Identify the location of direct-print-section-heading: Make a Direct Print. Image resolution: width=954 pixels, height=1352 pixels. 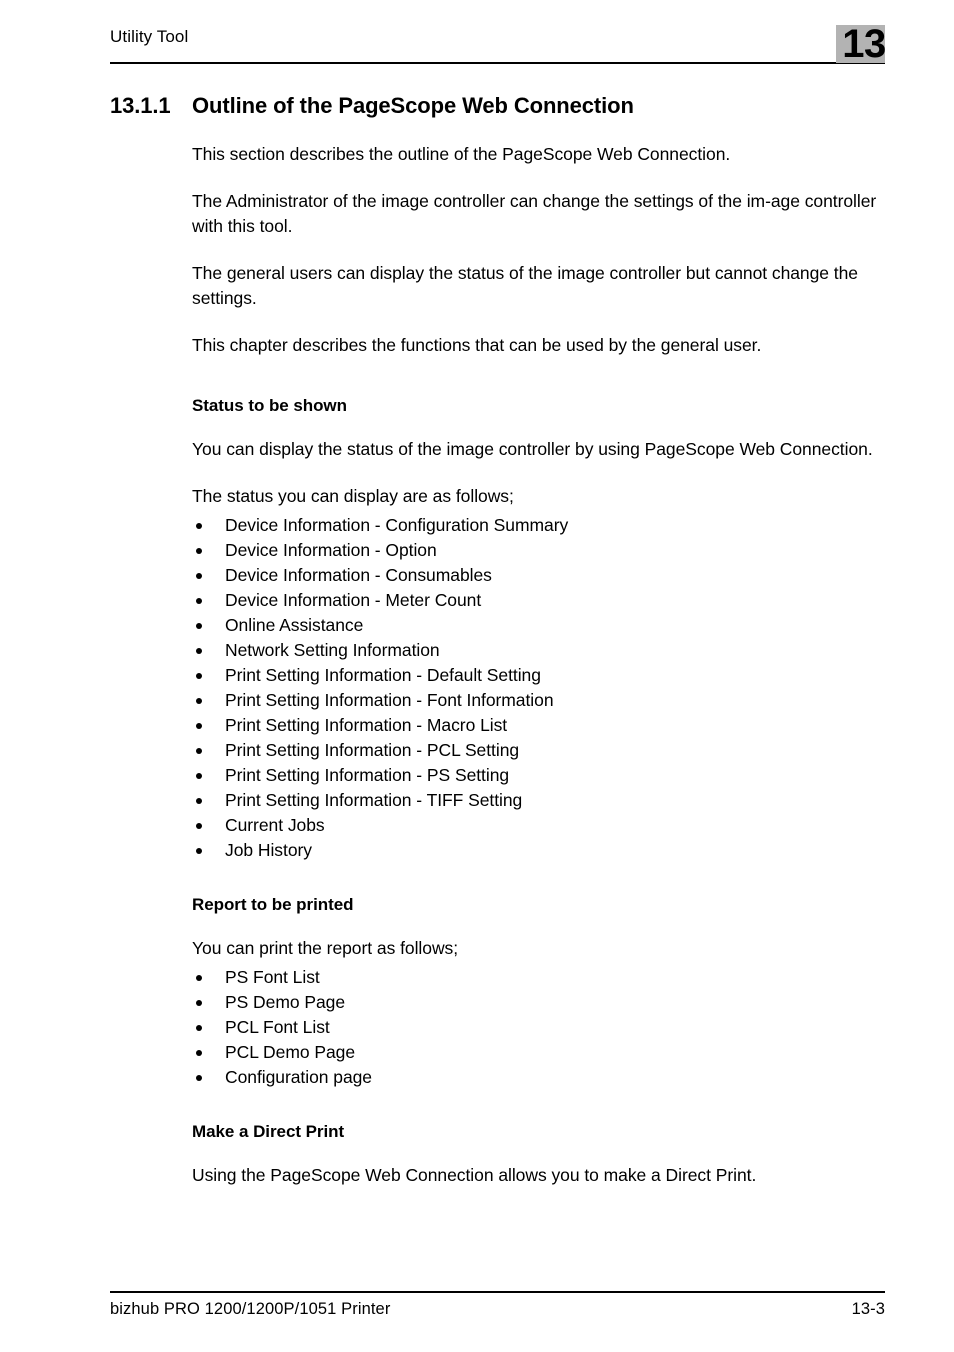
(268, 1131).